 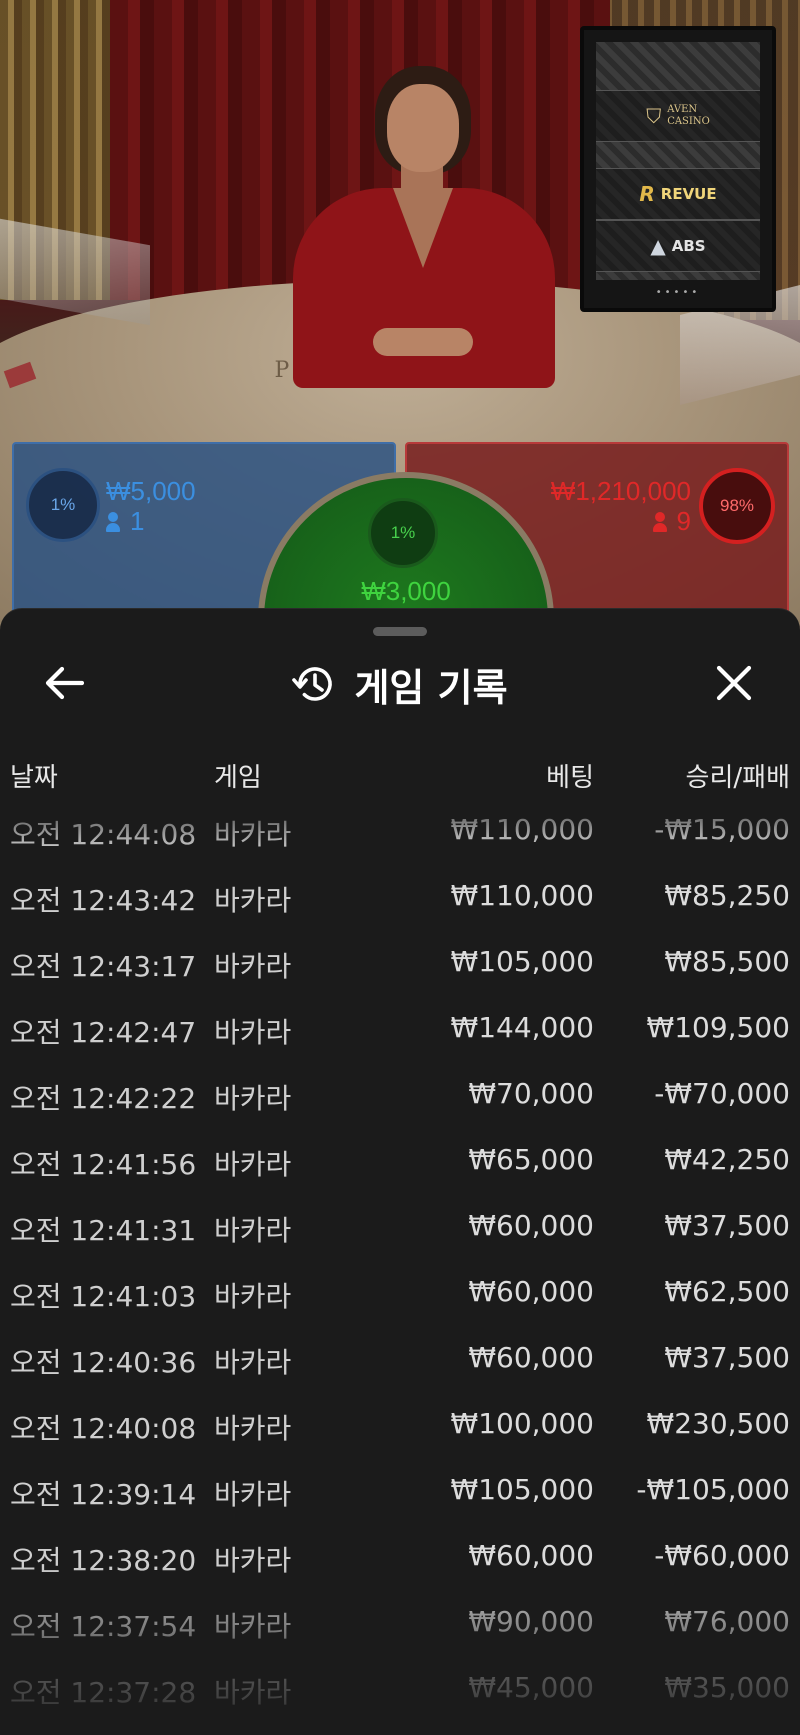 What do you see at coordinates (103, 966) in the screenshot?
I see `row-time: 오전 12:43:17` at bounding box center [103, 966].